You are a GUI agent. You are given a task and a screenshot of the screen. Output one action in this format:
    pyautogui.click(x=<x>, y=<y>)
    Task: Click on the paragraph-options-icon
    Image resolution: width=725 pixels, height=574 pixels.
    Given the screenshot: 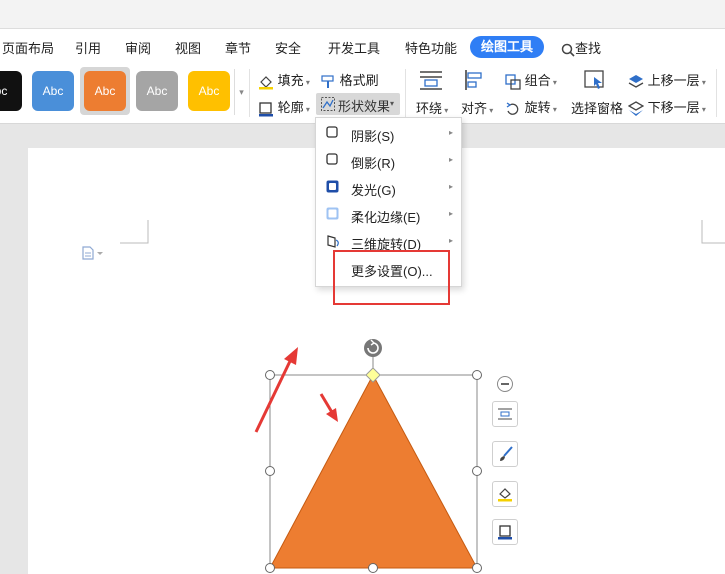 What is the action you would take?
    pyautogui.click(x=93, y=254)
    